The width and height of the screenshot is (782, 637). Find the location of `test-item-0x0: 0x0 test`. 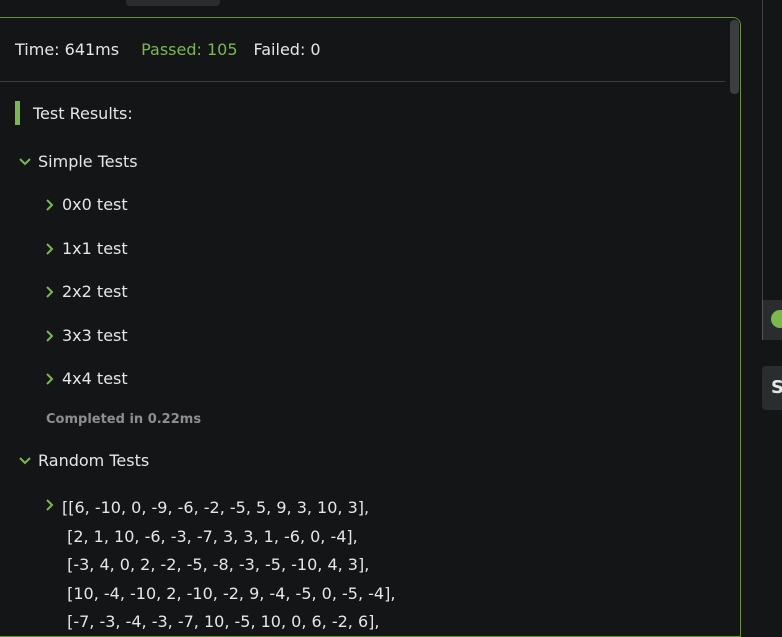

test-item-0x0: 0x0 test is located at coordinates (86, 204).